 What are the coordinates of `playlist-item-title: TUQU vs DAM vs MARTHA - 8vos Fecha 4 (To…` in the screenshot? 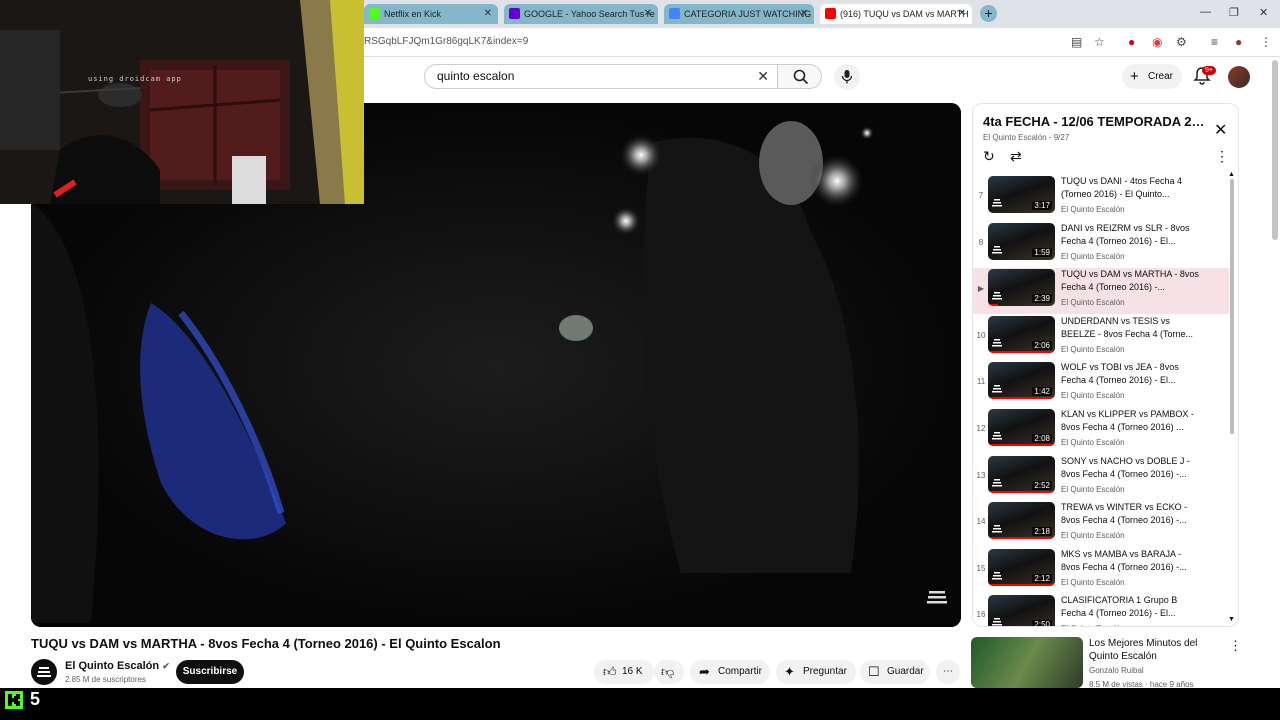 It's located at (1130, 281).